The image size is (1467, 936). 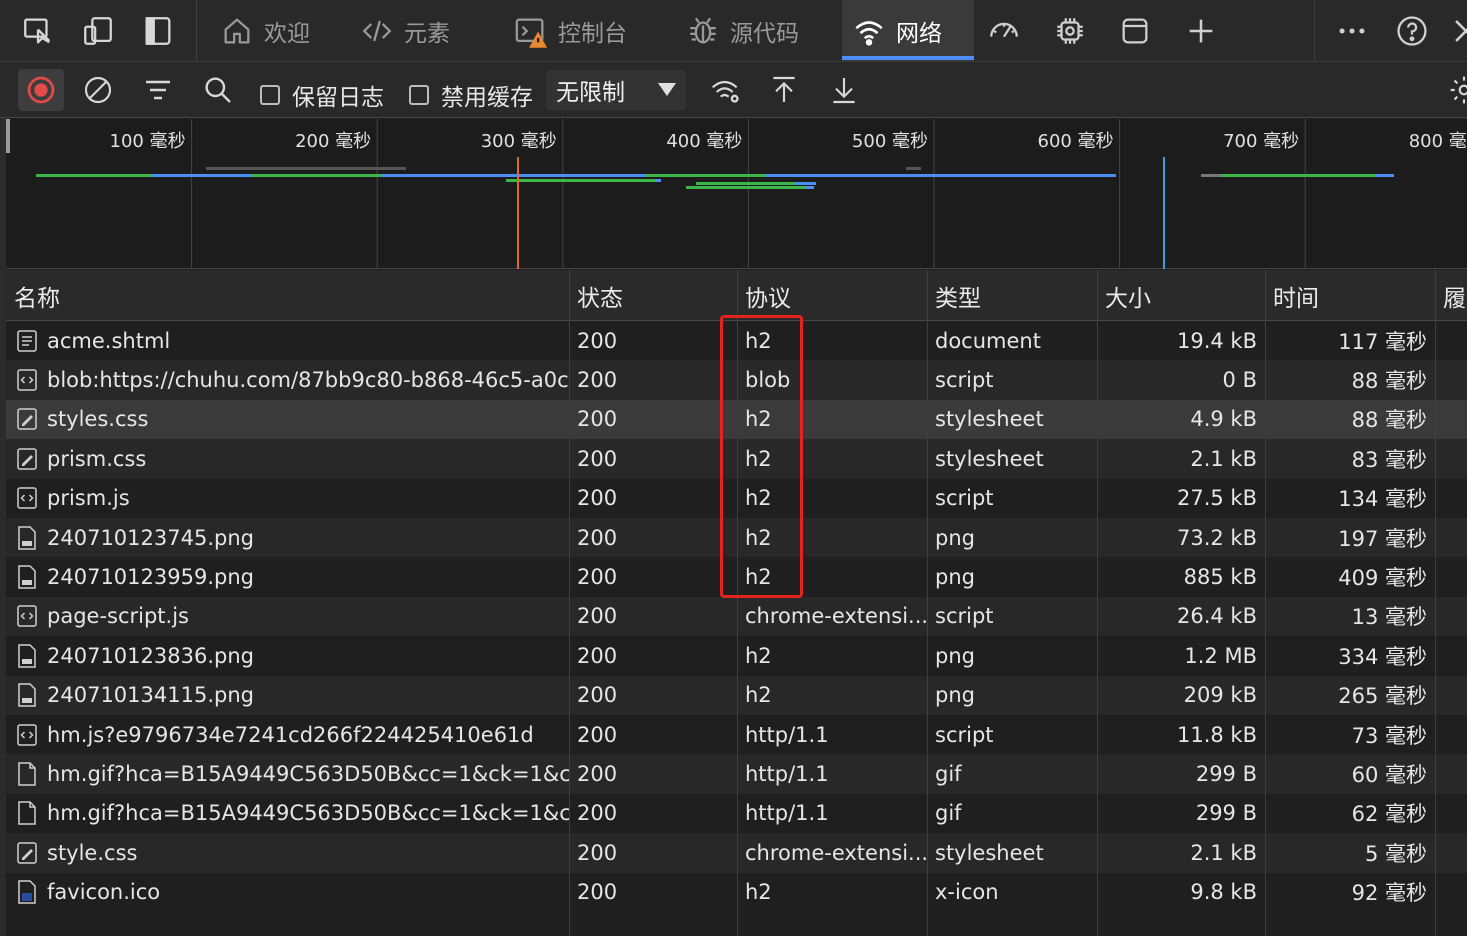 What do you see at coordinates (150, 655) in the screenshot?
I see `request-name: 240710123836.png` at bounding box center [150, 655].